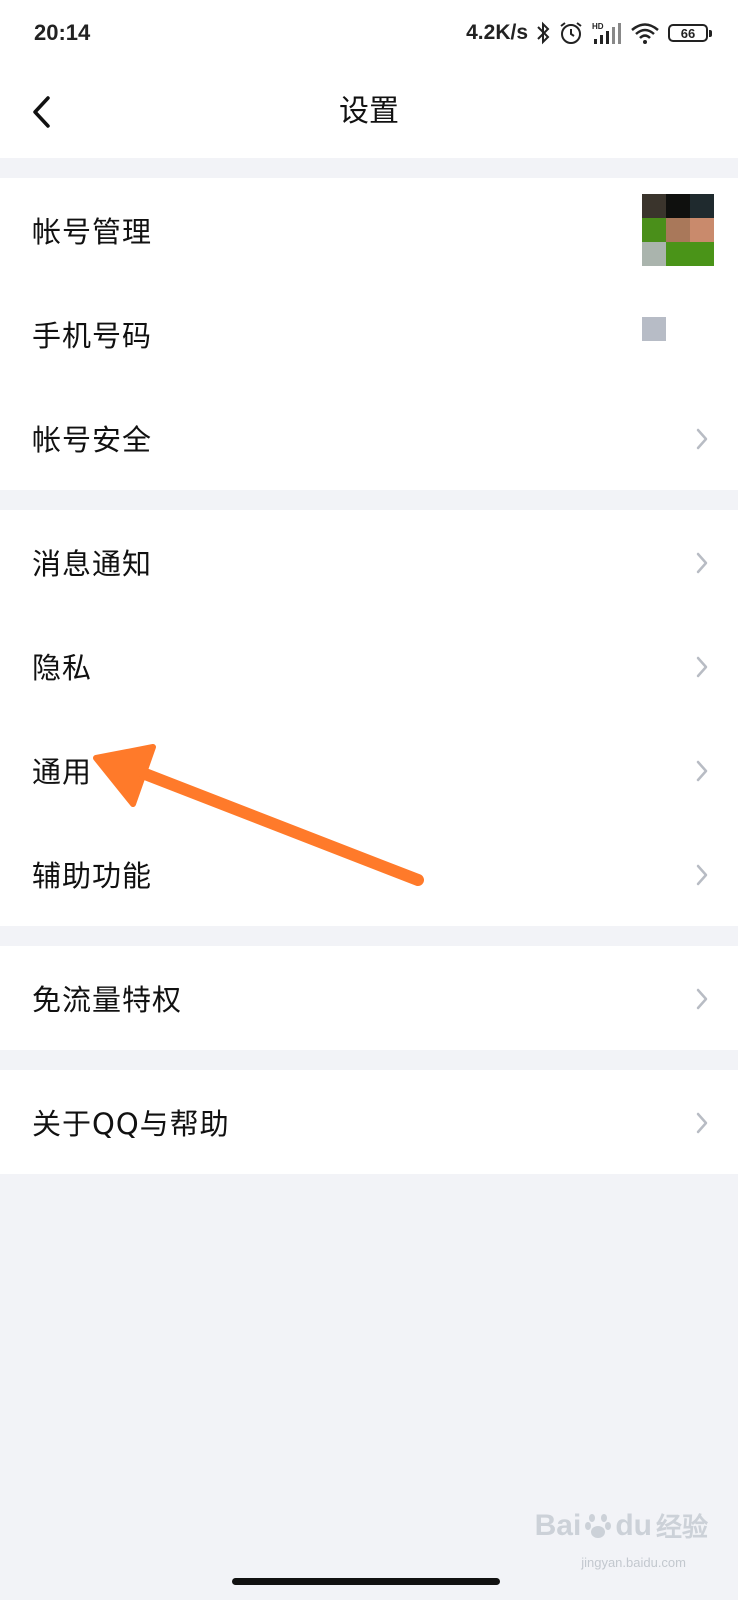  Describe the element at coordinates (558, 1525) in the screenshot. I see `watermark-brand: Bai` at that location.